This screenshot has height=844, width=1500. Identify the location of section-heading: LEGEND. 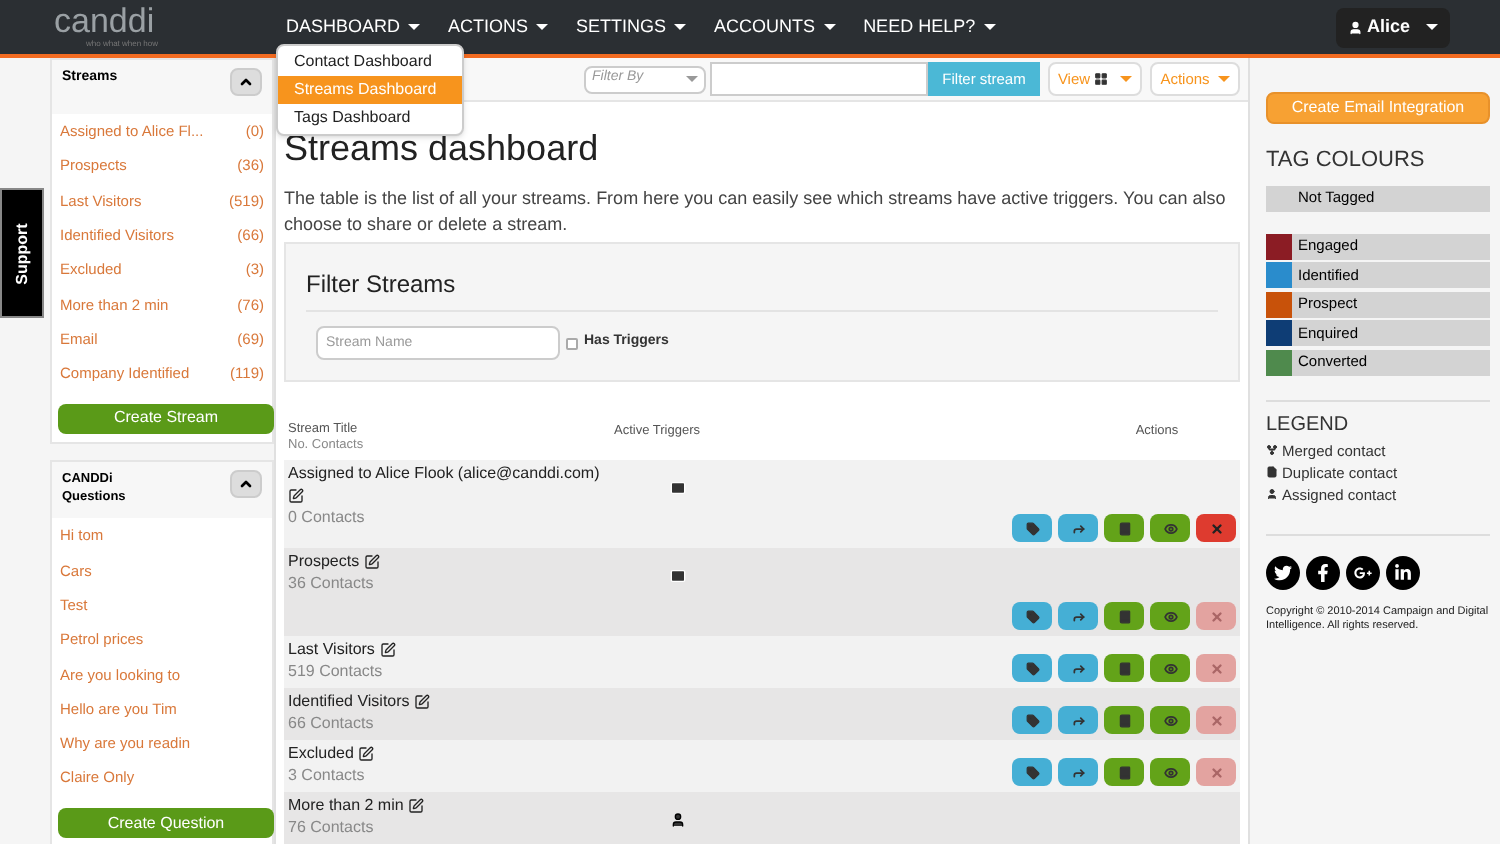
(1308, 425).